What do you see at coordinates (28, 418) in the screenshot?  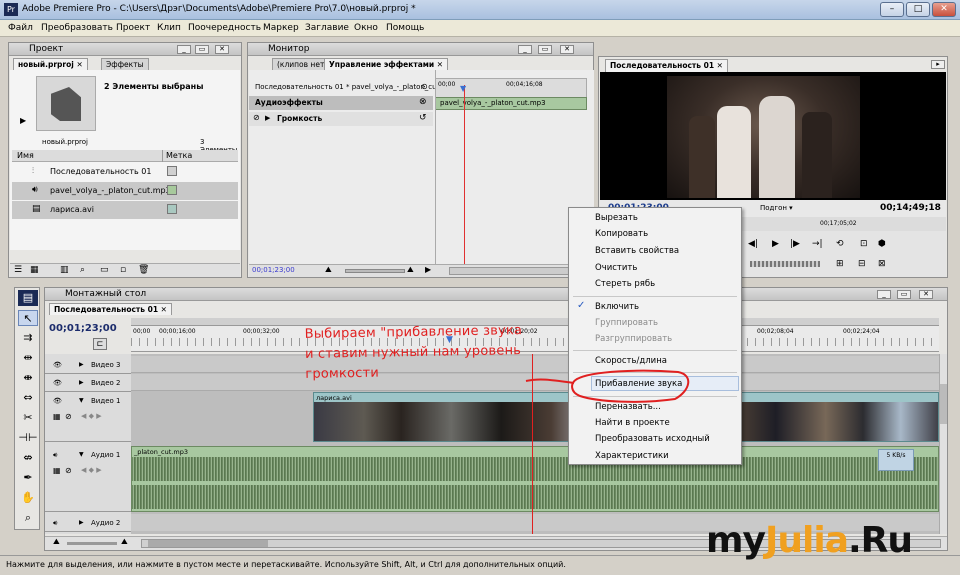 I see `razor-tool-icon: ✂` at bounding box center [28, 418].